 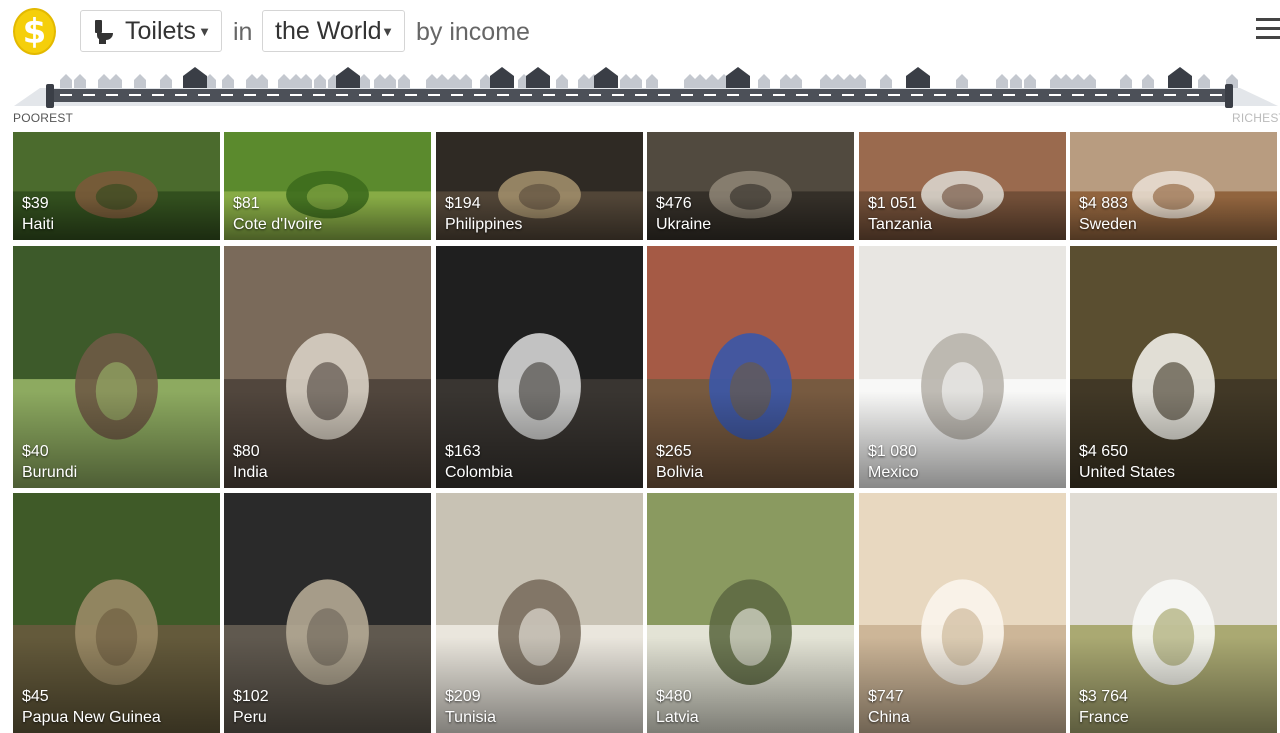 What do you see at coordinates (674, 451) in the screenshot?
I see `income-label: $265` at bounding box center [674, 451].